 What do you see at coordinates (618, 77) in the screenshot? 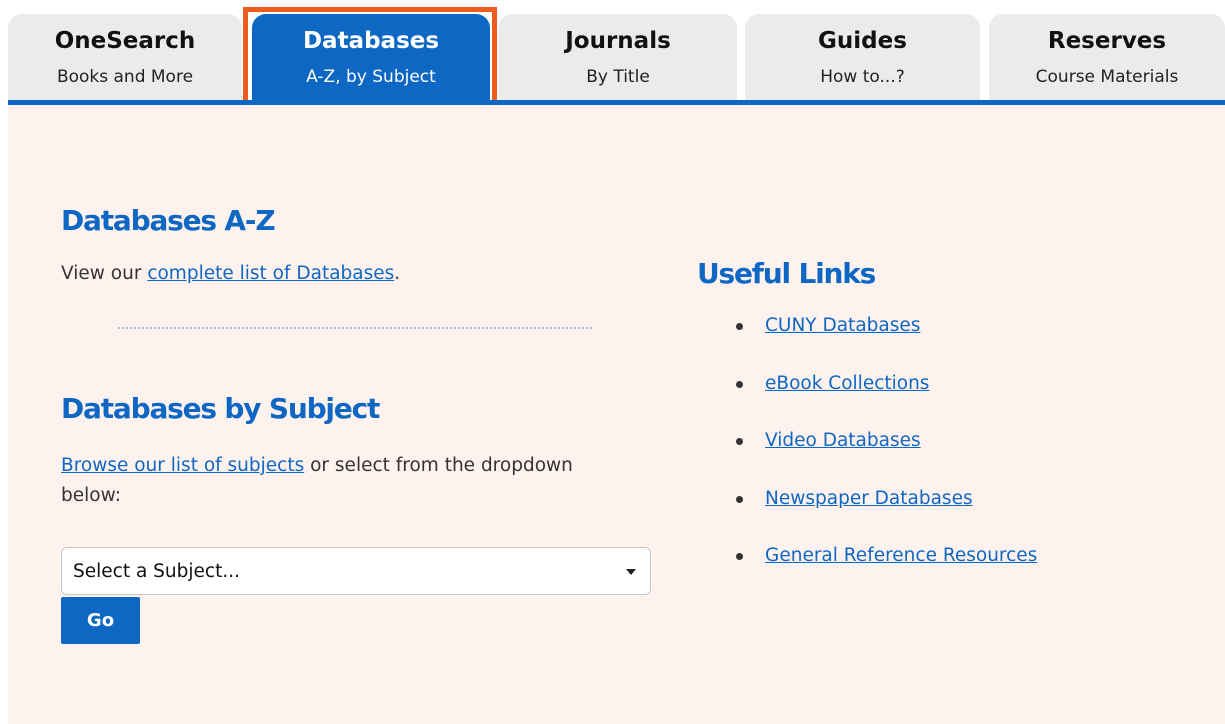
I see `tab-subtitle: By Title` at bounding box center [618, 77].